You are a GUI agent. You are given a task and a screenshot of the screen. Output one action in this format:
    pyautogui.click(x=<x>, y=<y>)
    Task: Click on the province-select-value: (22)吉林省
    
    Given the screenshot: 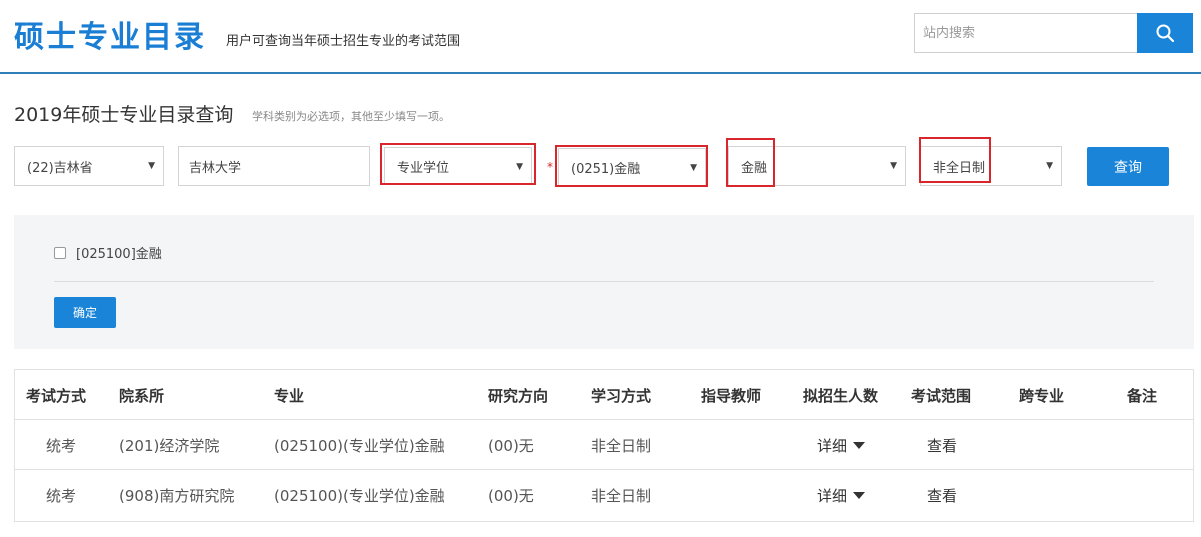 What is the action you would take?
    pyautogui.click(x=60, y=168)
    